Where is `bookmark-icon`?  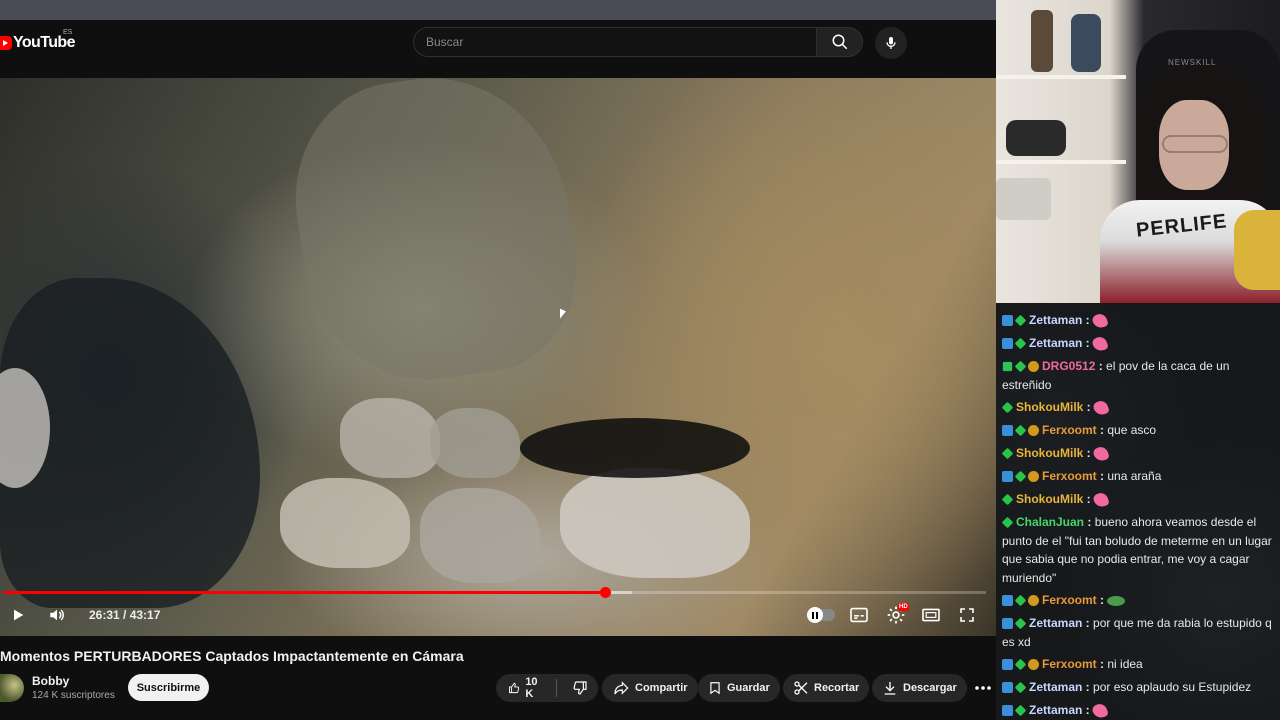 bookmark-icon is located at coordinates (715, 688).